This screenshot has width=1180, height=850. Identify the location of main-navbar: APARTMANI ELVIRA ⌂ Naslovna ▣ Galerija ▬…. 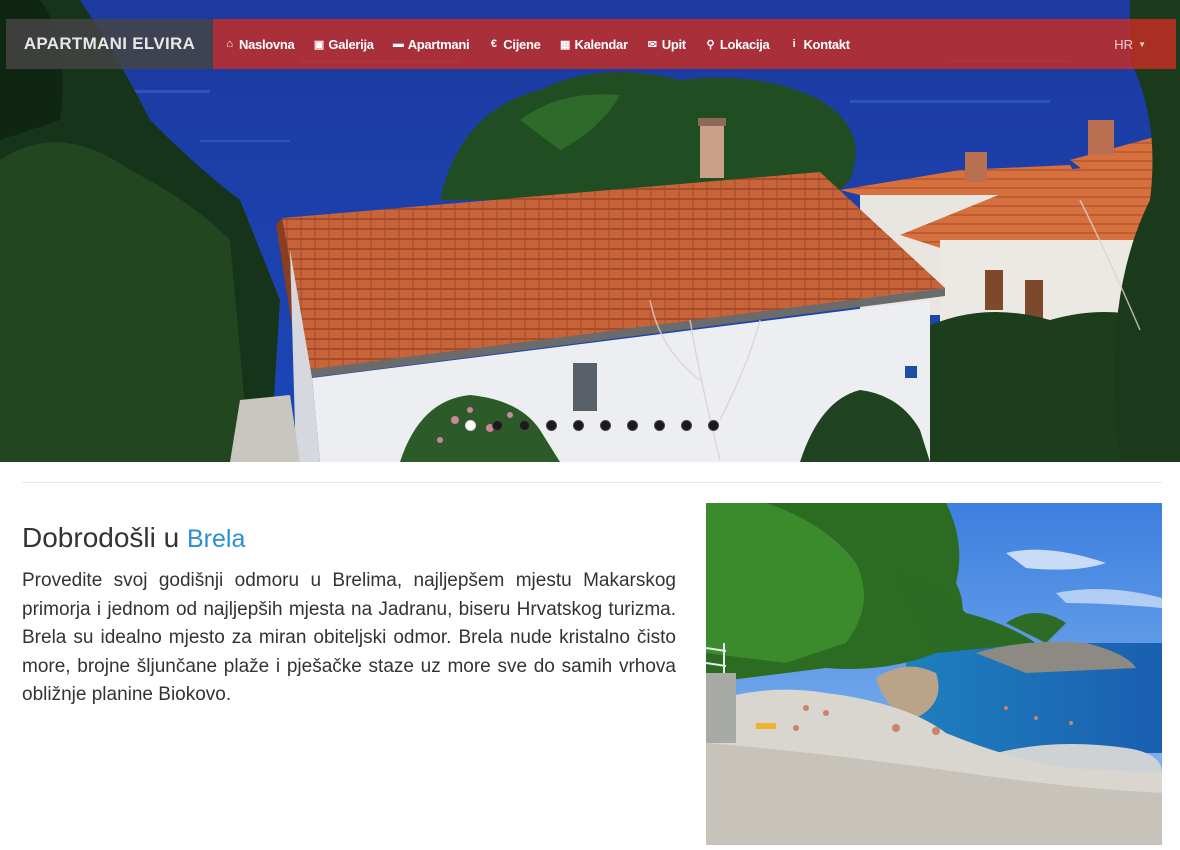
(591, 44).